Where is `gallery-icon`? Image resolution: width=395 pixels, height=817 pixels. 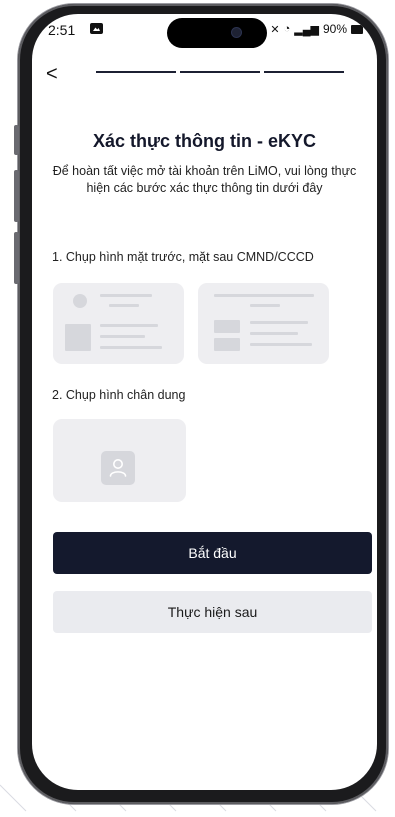
gallery-icon is located at coordinates (96, 28).